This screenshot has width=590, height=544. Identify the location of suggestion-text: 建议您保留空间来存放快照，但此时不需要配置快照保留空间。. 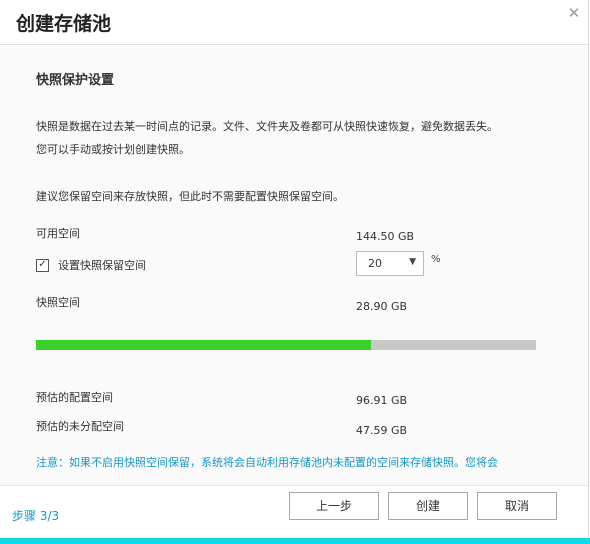
(190, 196).